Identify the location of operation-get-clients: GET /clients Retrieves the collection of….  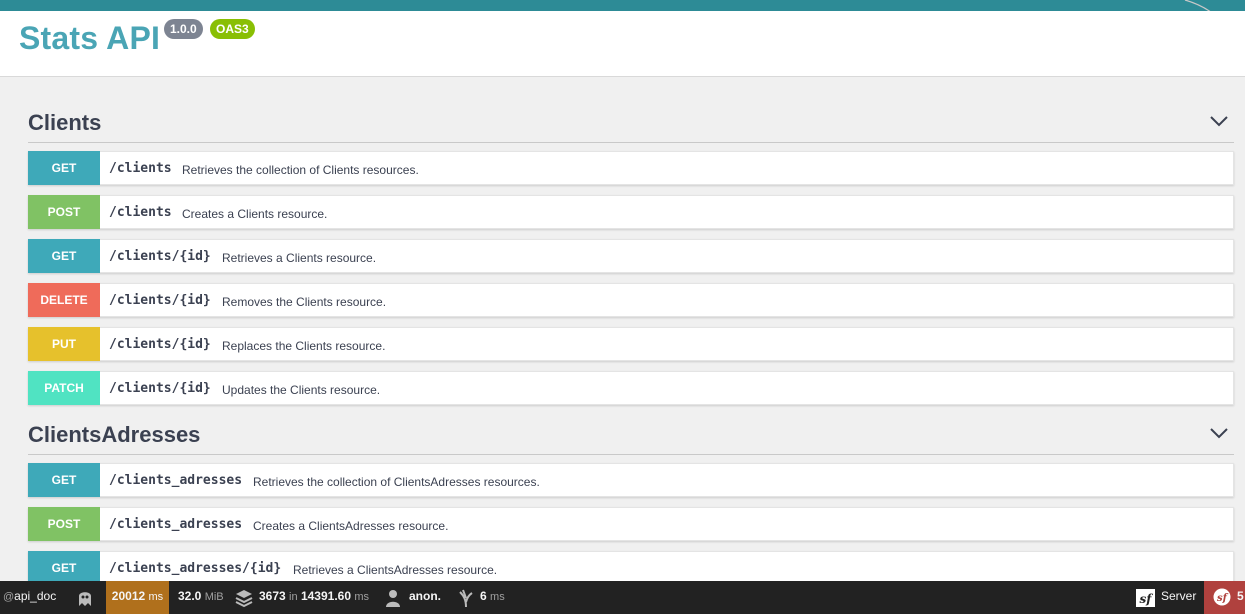
(631, 168).